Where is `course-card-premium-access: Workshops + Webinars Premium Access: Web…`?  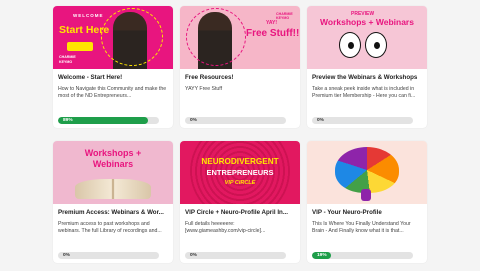 course-card-premium-access: Workshops + Webinars Premium Access: Web… is located at coordinates (113, 202).